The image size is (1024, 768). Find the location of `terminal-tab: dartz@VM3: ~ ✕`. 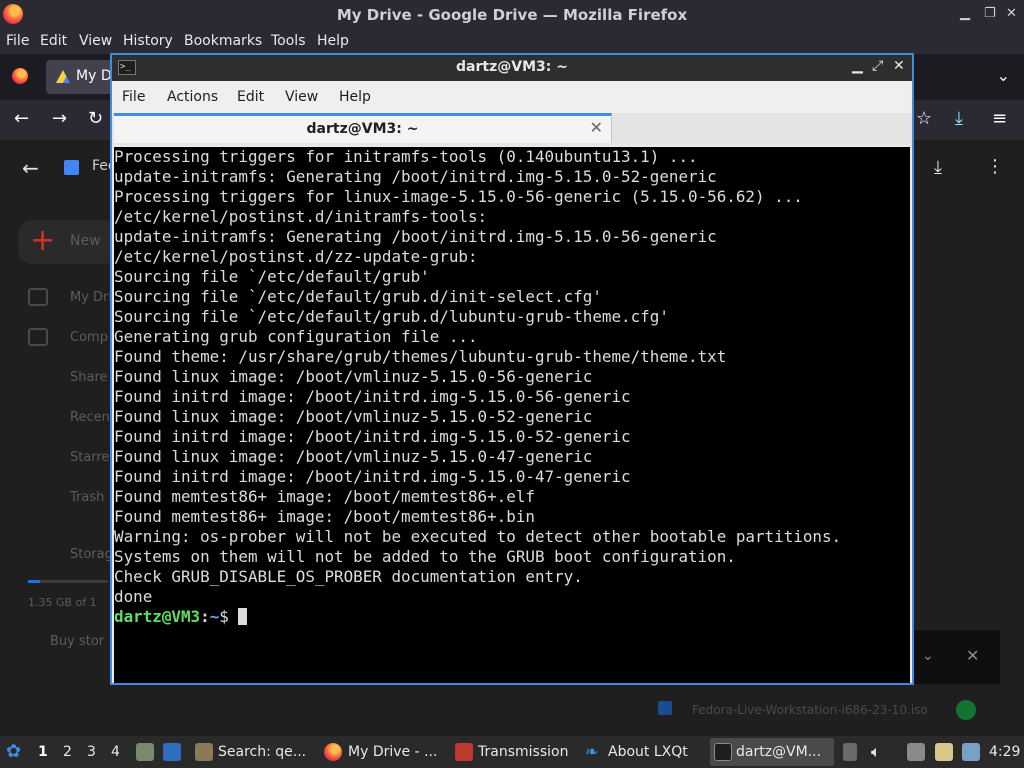

terminal-tab: dartz@VM3: ~ ✕ is located at coordinates (363, 128).